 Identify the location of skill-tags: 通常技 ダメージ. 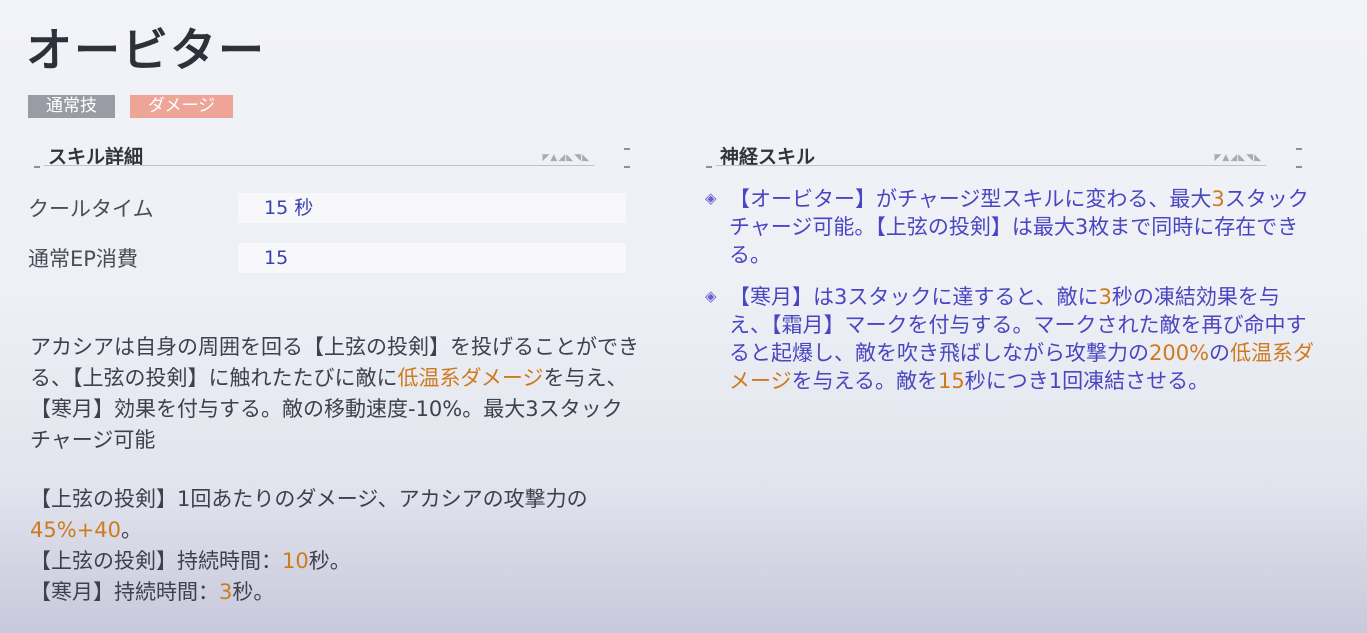
(131, 106).